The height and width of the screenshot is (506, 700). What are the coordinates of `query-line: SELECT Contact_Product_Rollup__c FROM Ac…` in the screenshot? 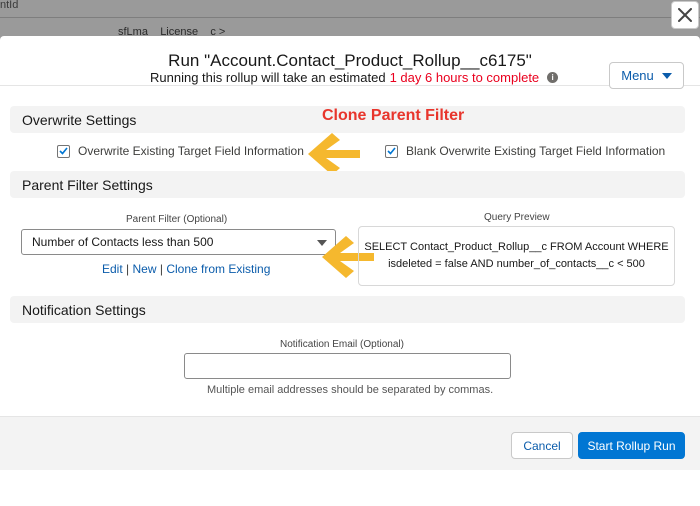 It's located at (516, 247).